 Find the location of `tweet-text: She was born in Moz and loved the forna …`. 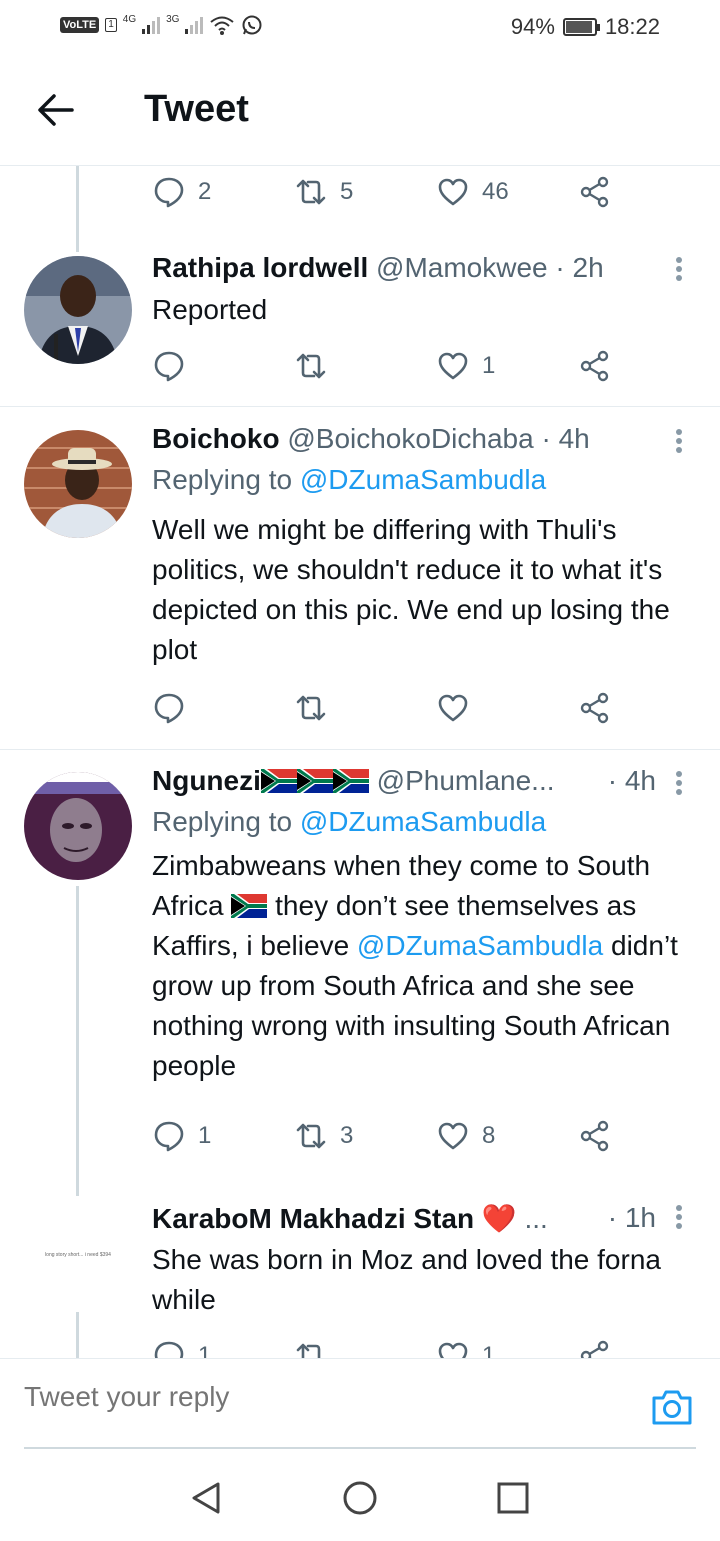

tweet-text: She was born in Moz and loved the forna … is located at coordinates (406, 1279).